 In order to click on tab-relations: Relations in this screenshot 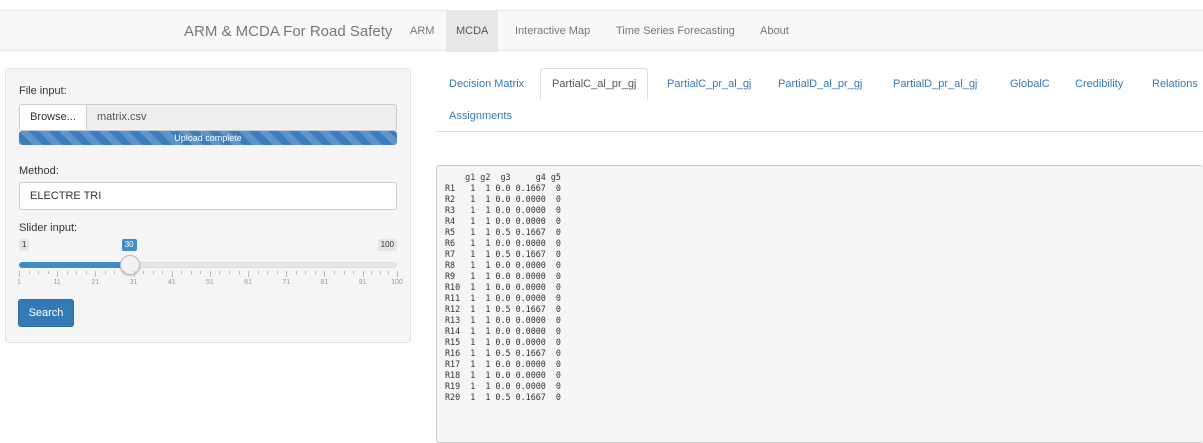, I will do `click(1172, 84)`.